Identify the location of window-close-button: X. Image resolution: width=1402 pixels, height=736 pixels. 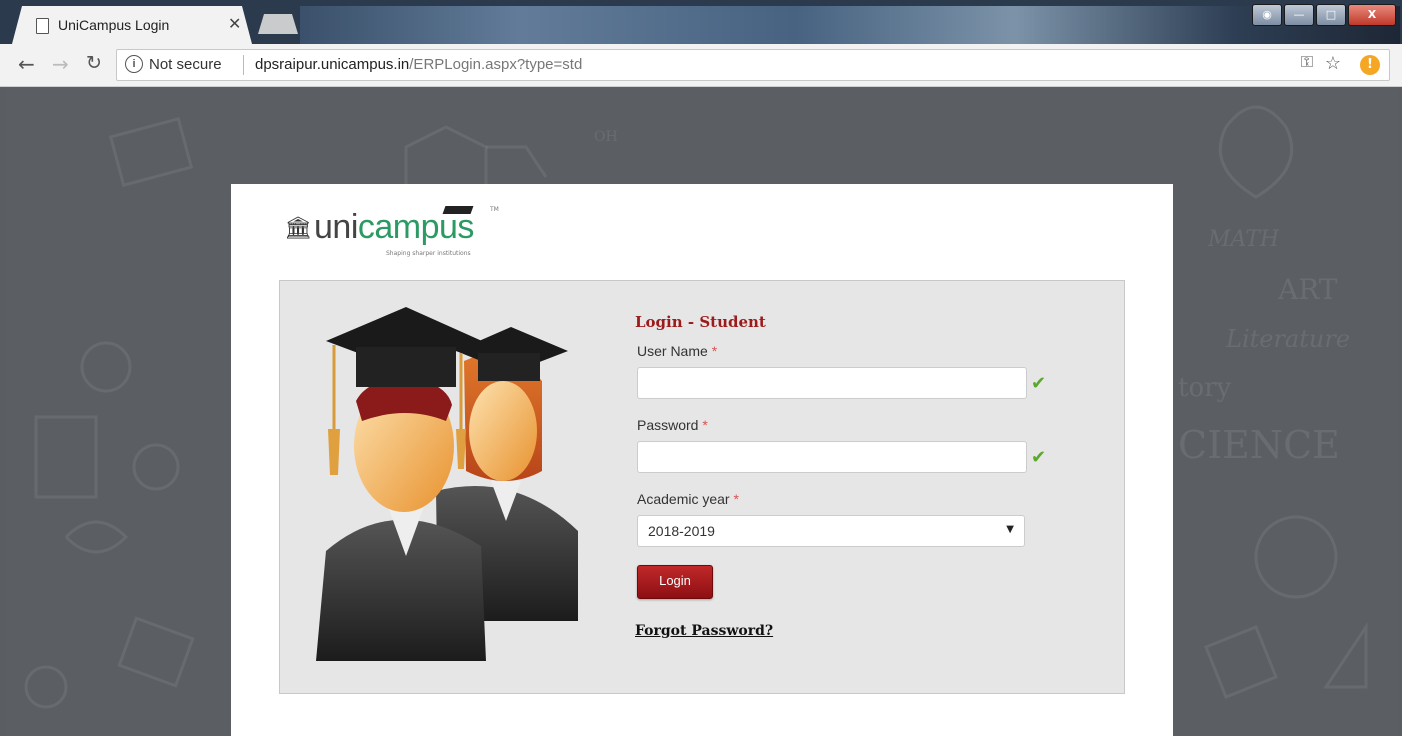
(1372, 15).